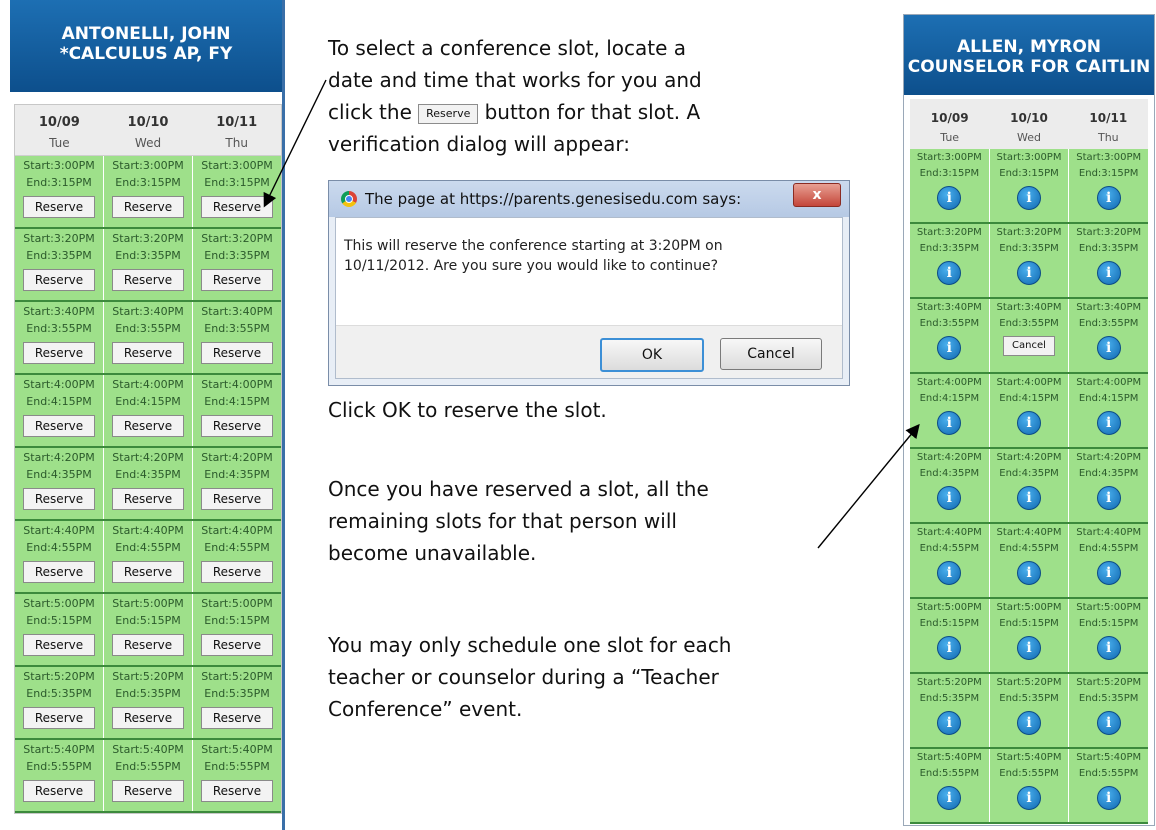 The height and width of the screenshot is (830, 1156). What do you see at coordinates (448, 113) in the screenshot?
I see `inline-reserve-button: Reserve` at bounding box center [448, 113].